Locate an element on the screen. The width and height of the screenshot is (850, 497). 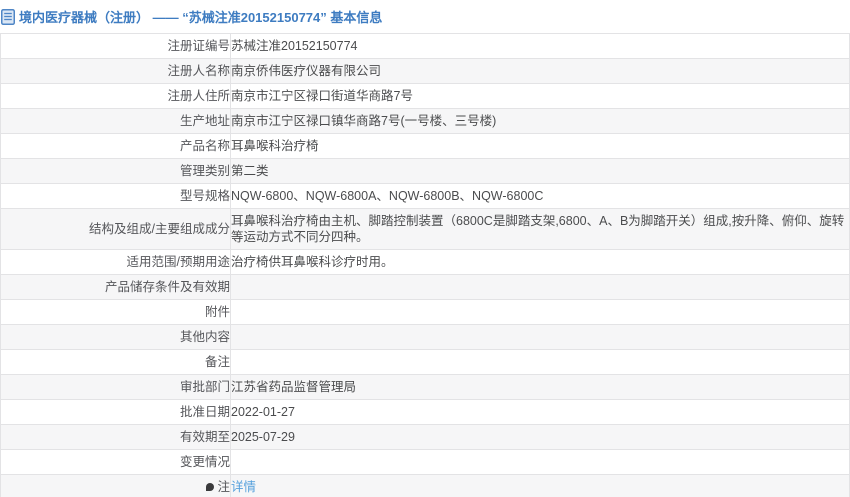
detail-link: 详情 is located at coordinates (243, 487).